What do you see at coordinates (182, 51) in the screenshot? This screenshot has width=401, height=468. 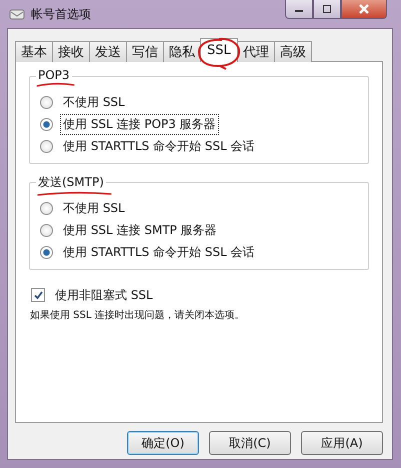 I see `tab: 隐私` at bounding box center [182, 51].